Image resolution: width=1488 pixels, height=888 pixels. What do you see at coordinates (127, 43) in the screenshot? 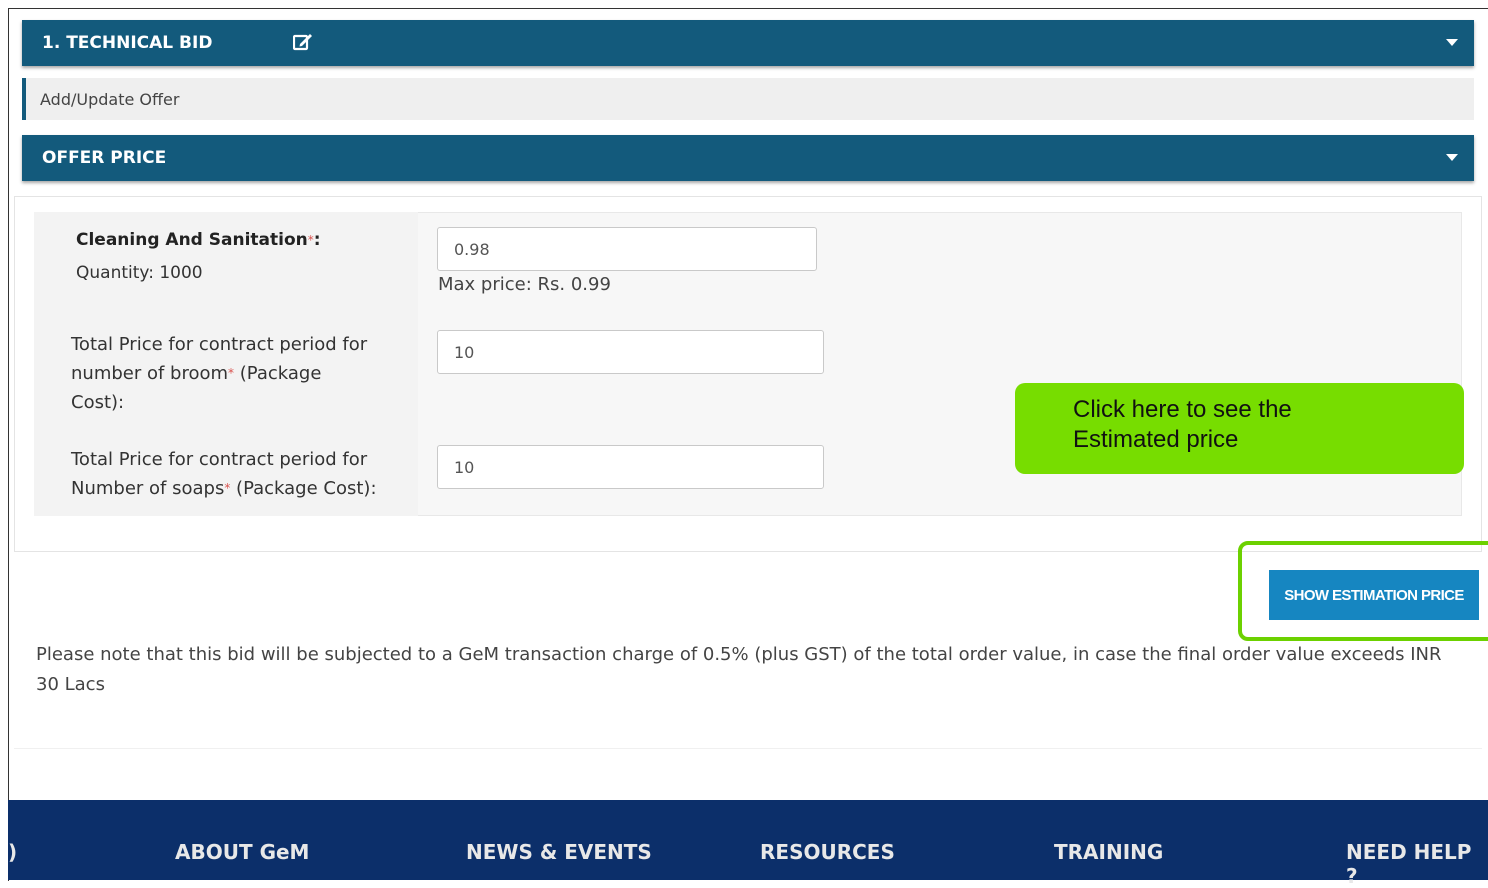
I see `technical-bid-title: 1. TECHNICAL BID` at bounding box center [127, 43].